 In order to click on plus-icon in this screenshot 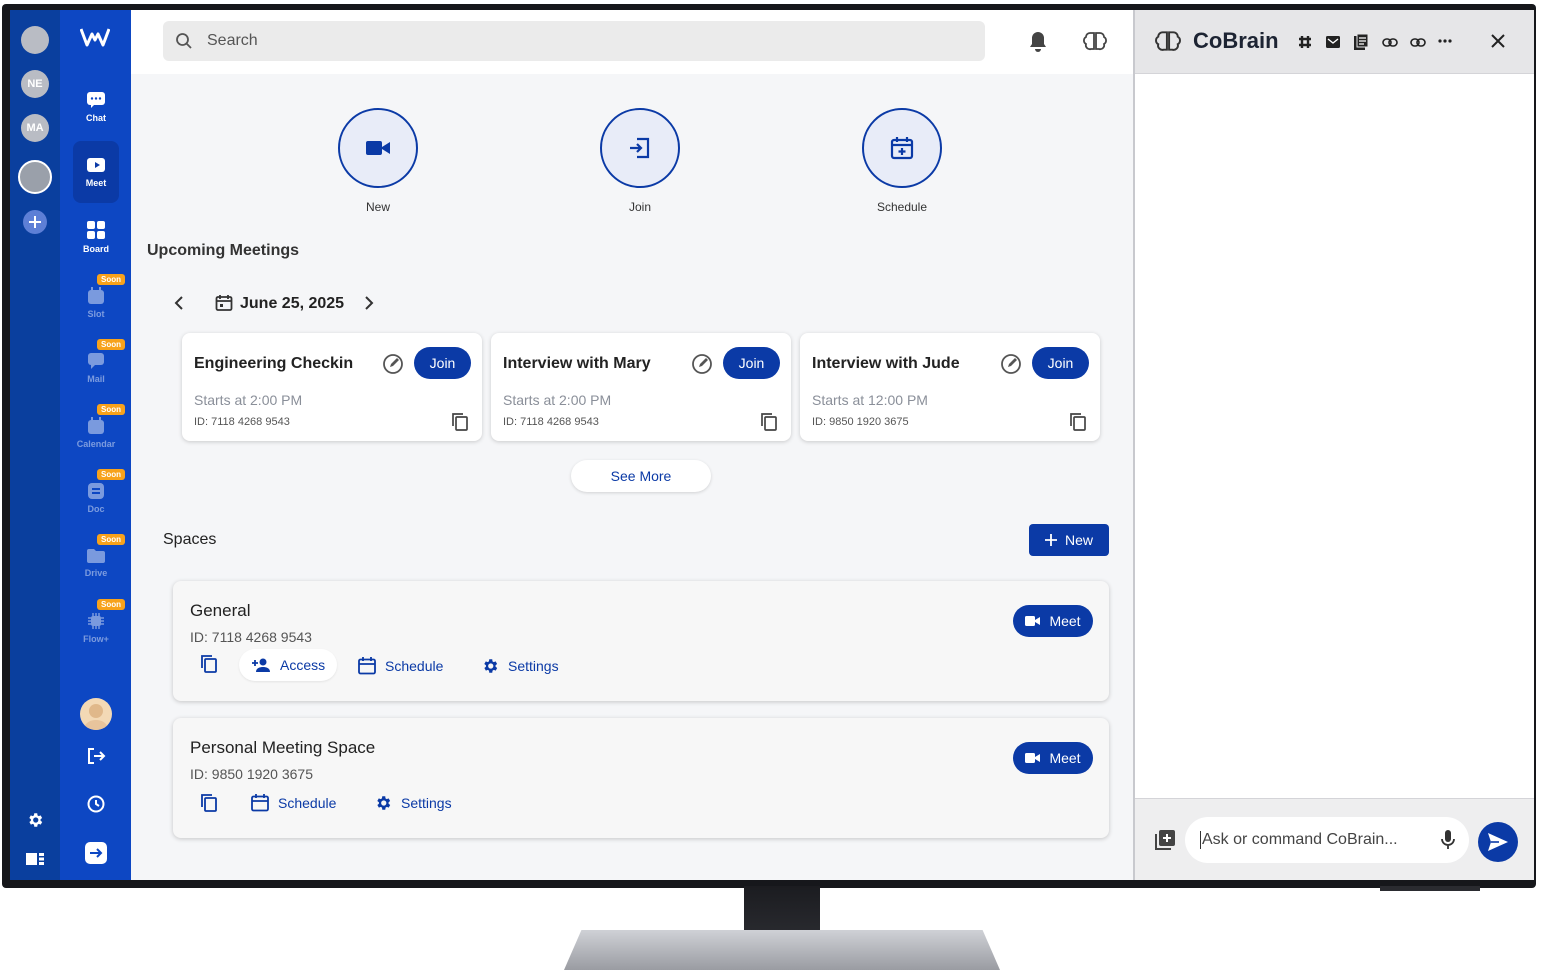, I will do `click(35, 222)`.